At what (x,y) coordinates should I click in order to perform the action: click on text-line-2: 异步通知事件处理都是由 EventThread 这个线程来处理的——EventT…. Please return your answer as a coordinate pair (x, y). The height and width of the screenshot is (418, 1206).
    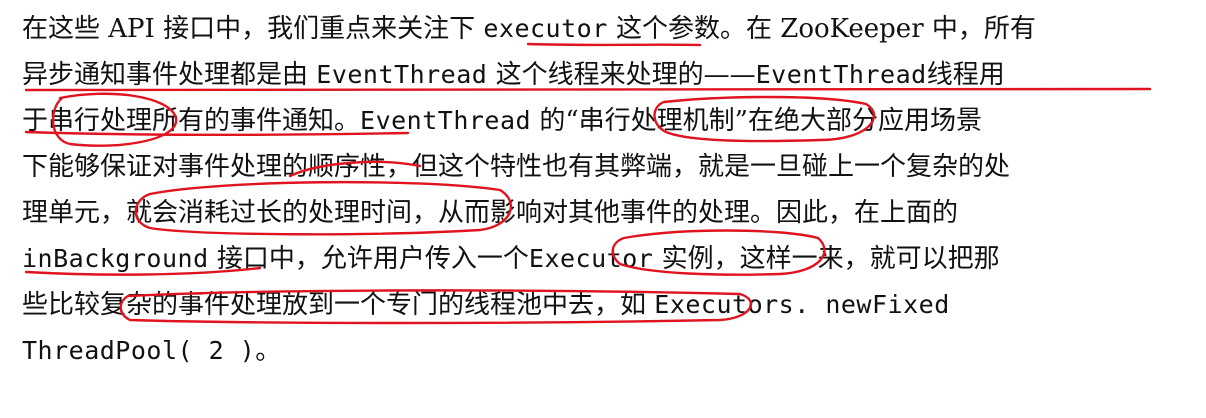
    Looking at the image, I should click on (513, 75).